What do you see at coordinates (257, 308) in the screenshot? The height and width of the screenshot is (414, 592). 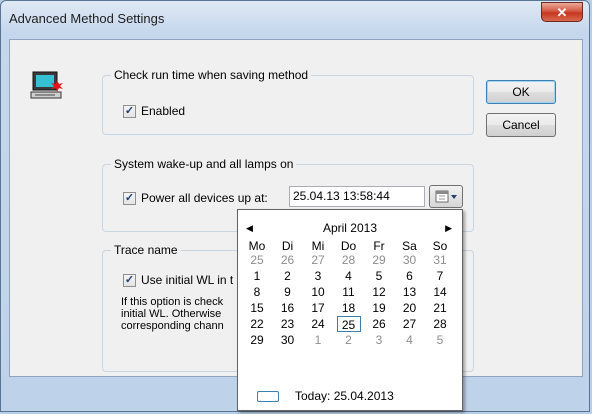 I see `calendar-day: 15` at bounding box center [257, 308].